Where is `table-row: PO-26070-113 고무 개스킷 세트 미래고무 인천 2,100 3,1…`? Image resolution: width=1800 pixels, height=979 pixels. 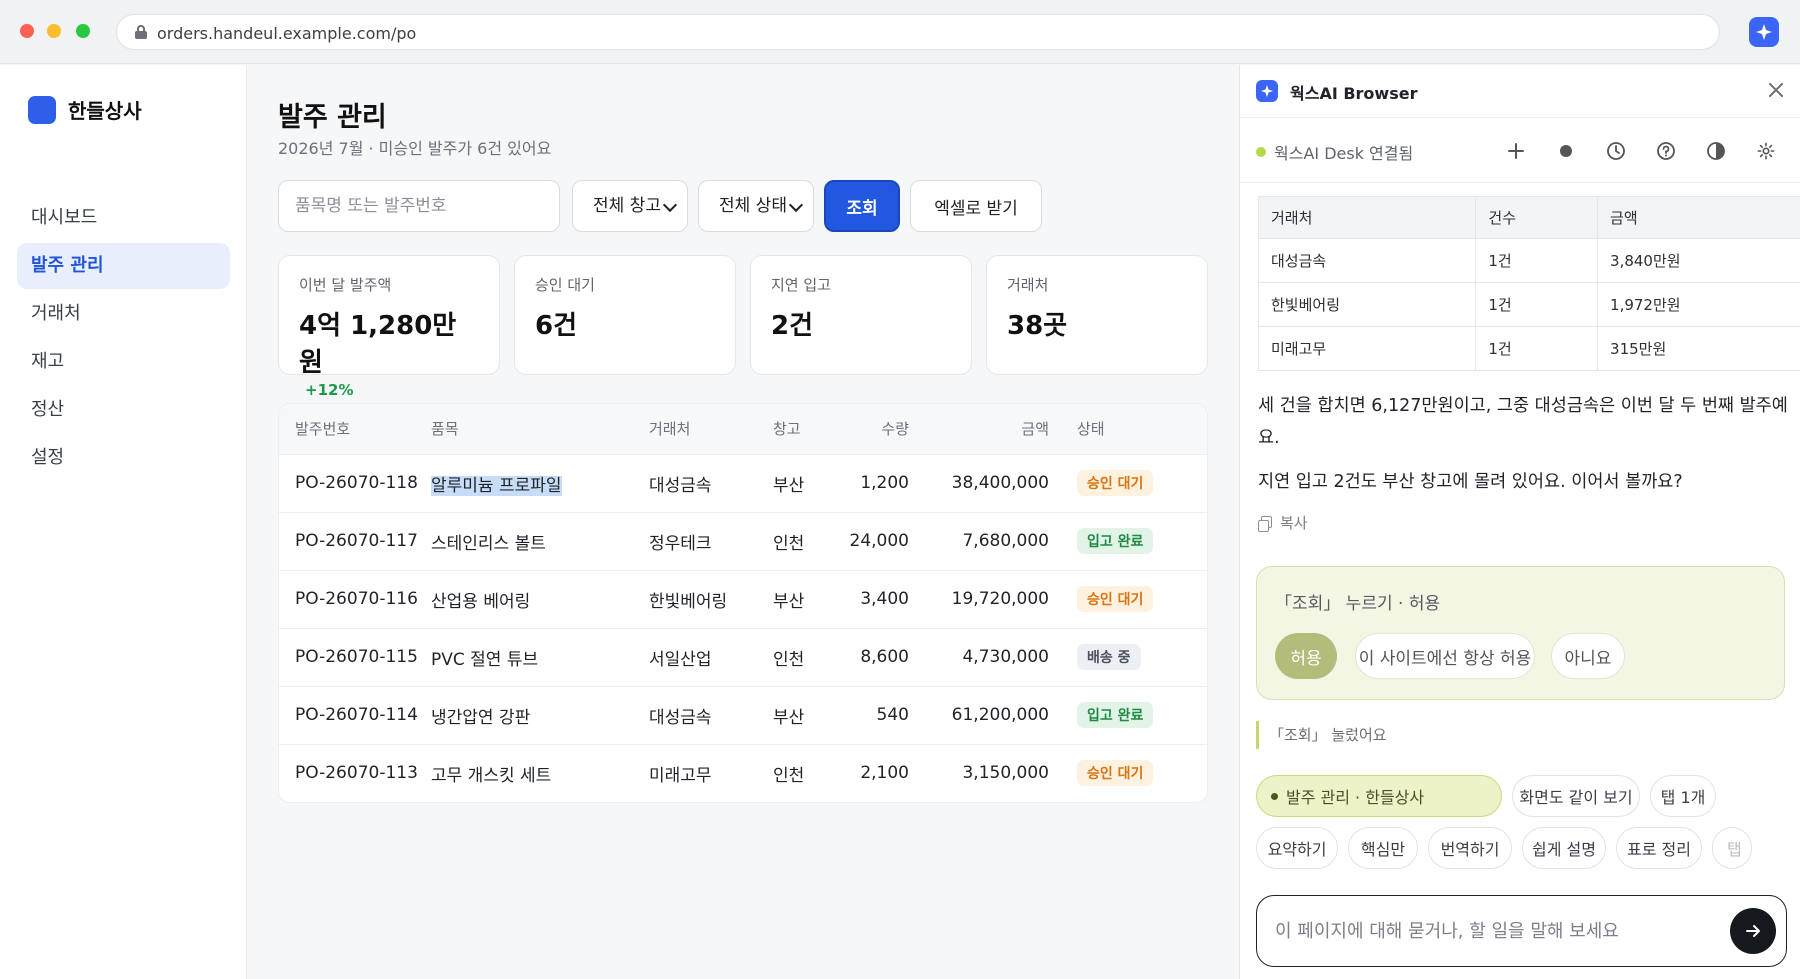 table-row: PO-26070-113 고무 개스킷 세트 미래고무 인천 2,100 3,1… is located at coordinates (743, 772).